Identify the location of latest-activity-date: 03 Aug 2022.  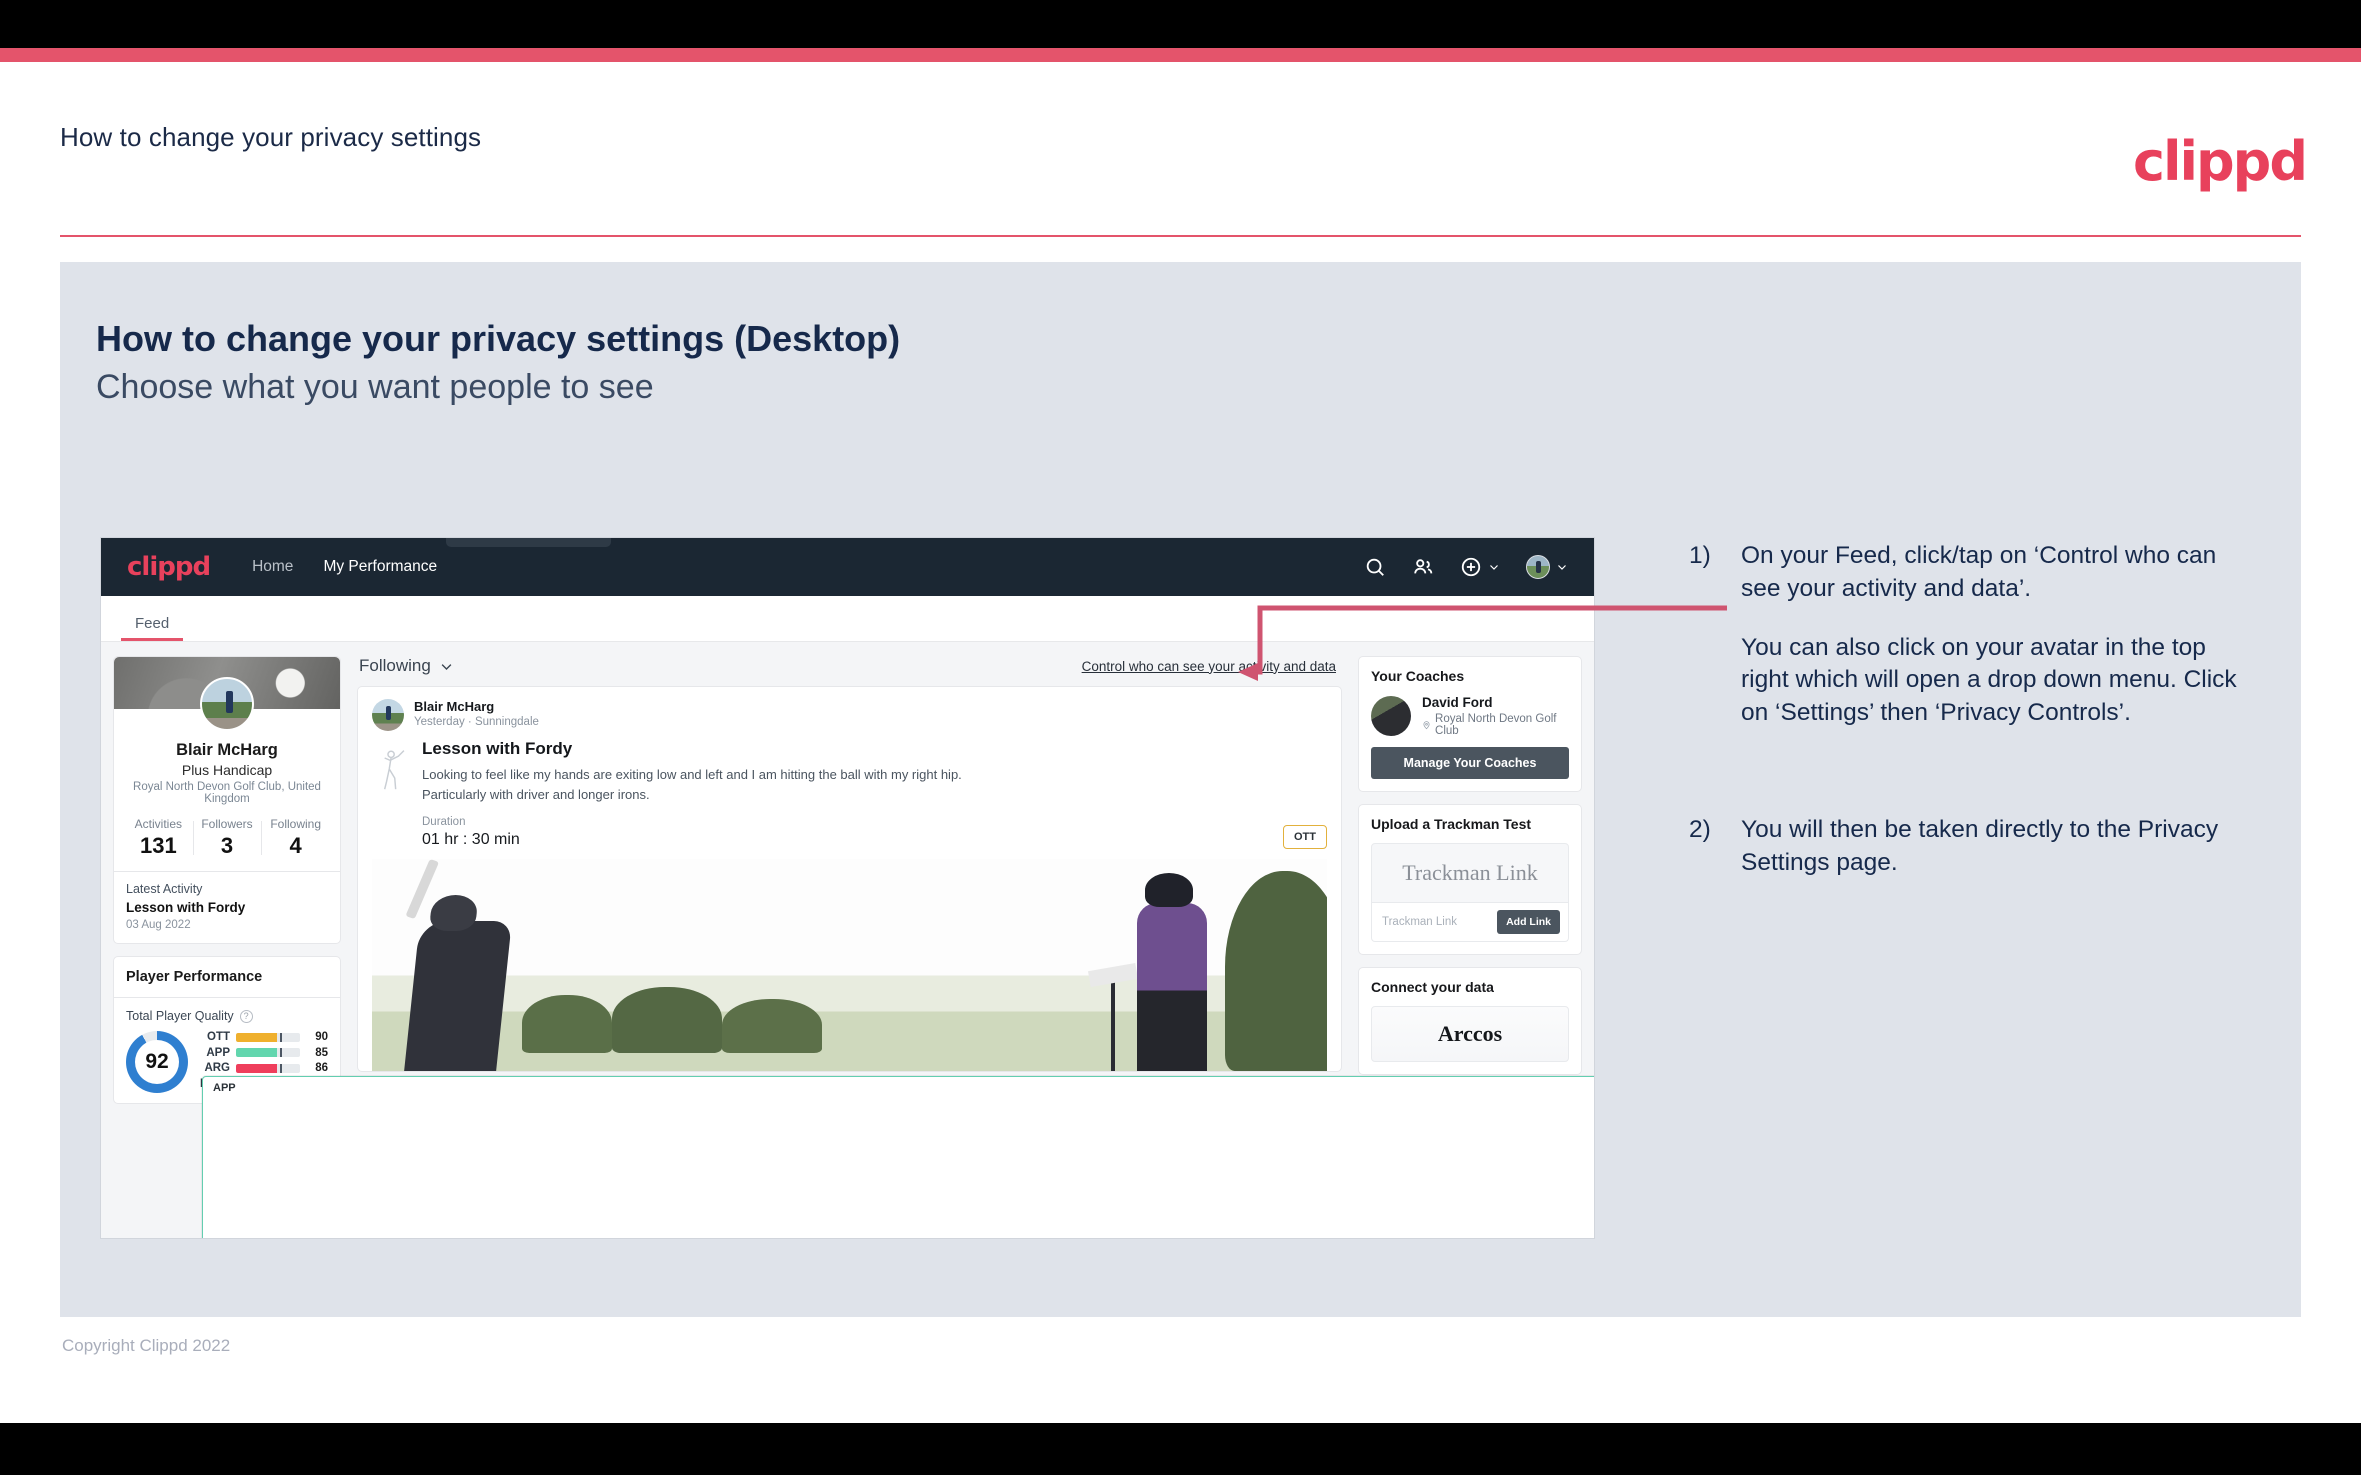
(158, 925).